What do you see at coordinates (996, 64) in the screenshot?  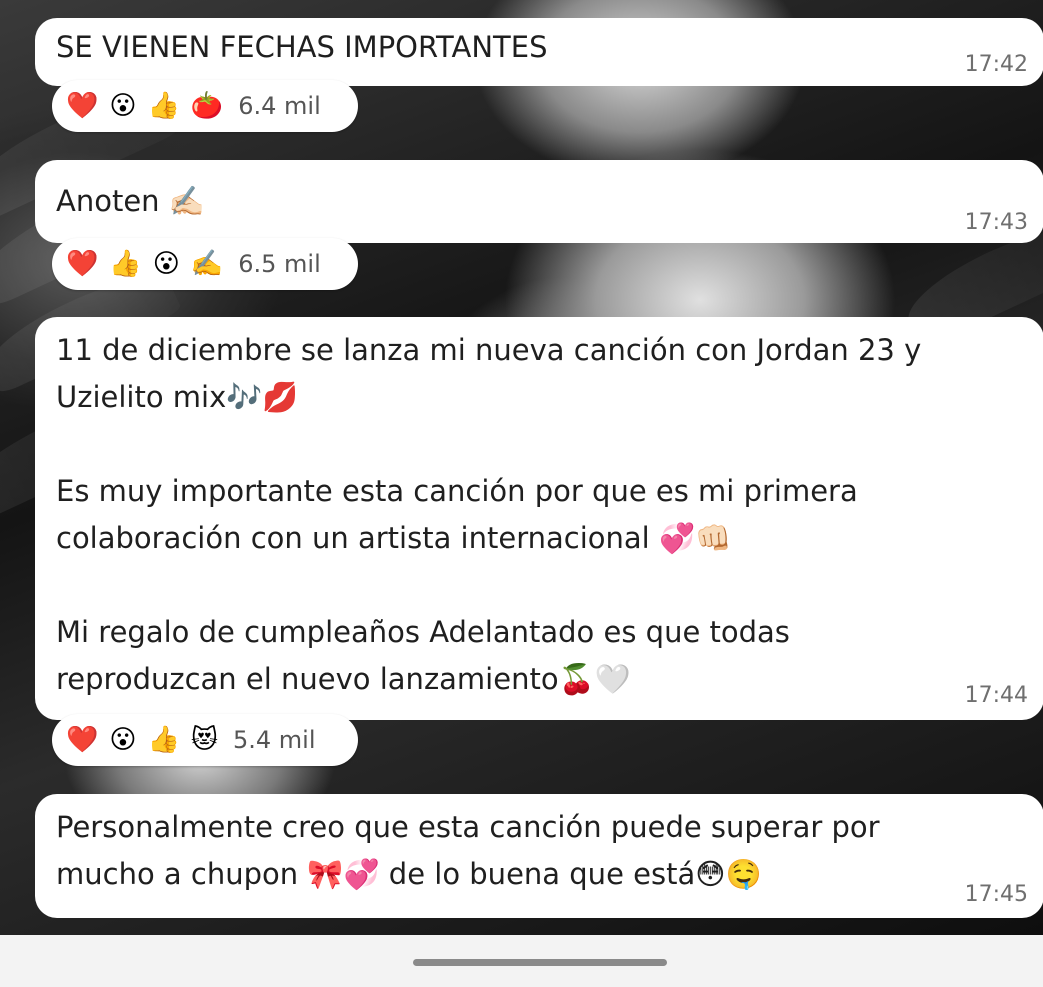 I see `message-time: 17:42` at bounding box center [996, 64].